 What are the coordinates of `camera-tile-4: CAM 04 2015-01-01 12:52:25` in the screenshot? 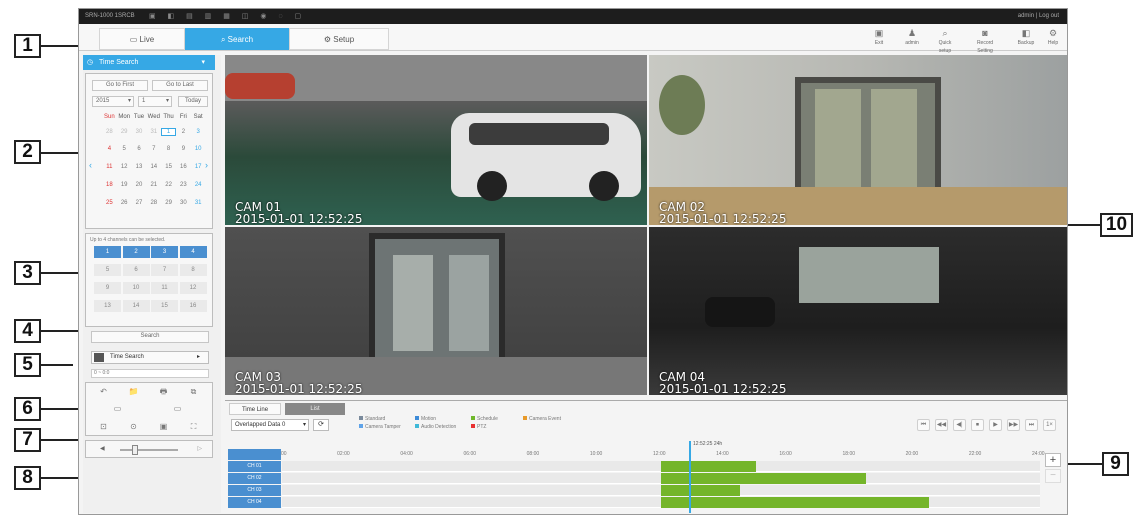 It's located at (858, 311).